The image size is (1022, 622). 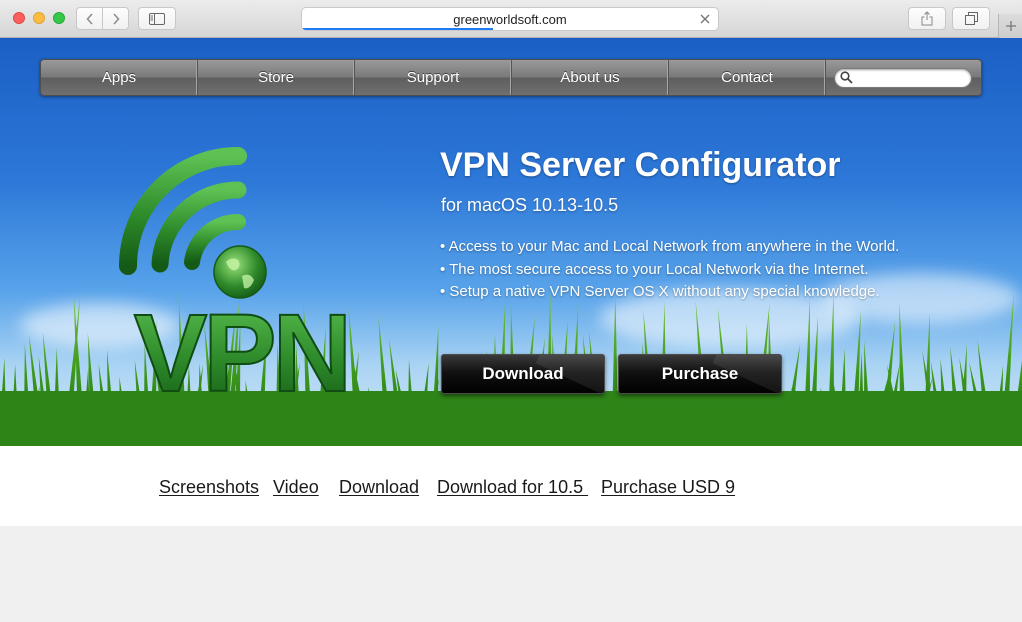 I want to click on search-field, so click(x=903, y=77).